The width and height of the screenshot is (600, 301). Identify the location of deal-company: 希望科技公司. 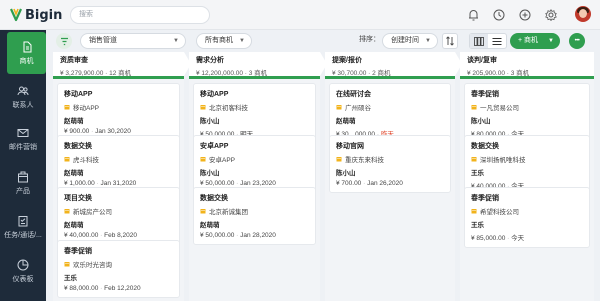
(527, 211).